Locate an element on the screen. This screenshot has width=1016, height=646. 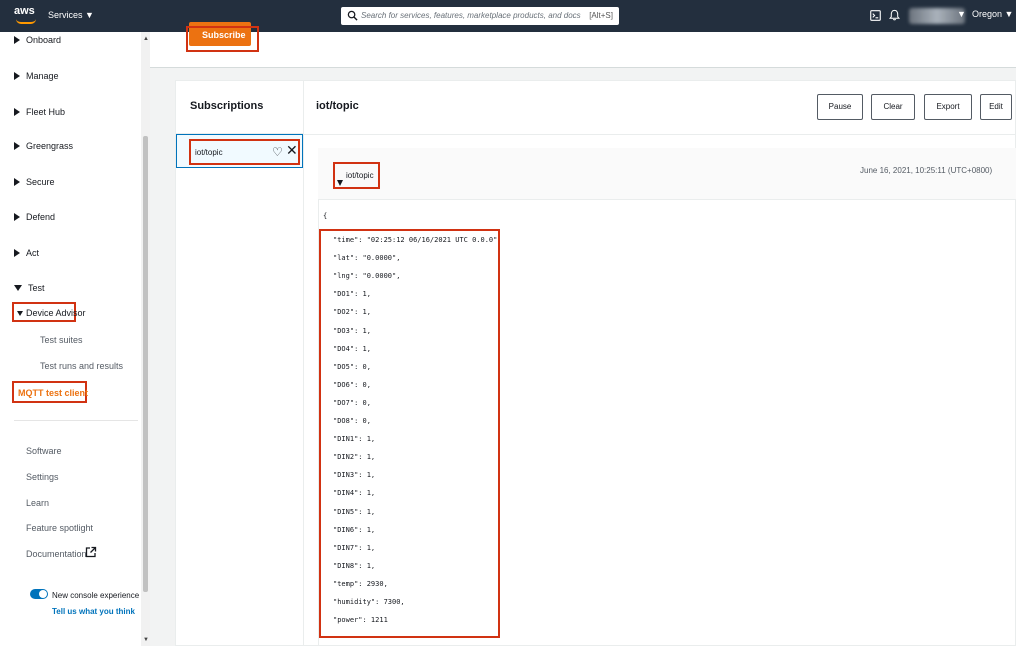
main-top-region is located at coordinates (583, 50).